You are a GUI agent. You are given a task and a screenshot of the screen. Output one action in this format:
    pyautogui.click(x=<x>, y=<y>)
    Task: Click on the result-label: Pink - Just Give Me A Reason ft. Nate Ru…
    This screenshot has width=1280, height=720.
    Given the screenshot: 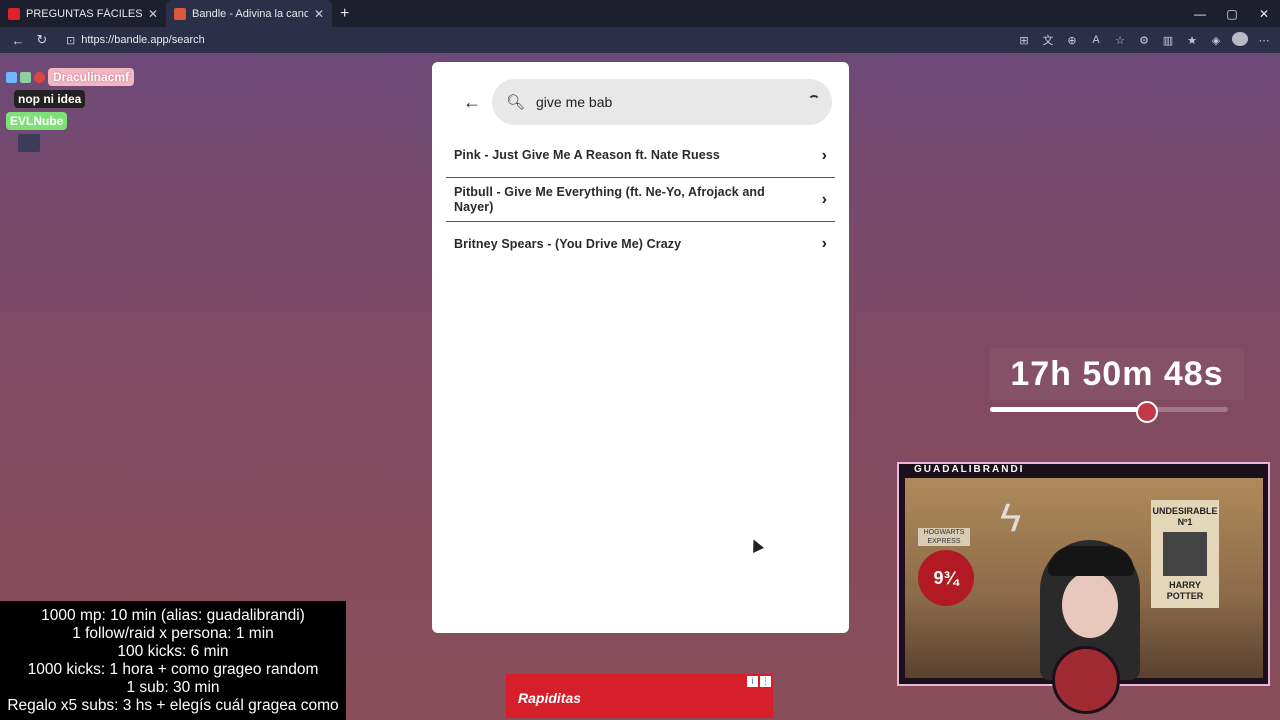 What is the action you would take?
    pyautogui.click(x=587, y=155)
    